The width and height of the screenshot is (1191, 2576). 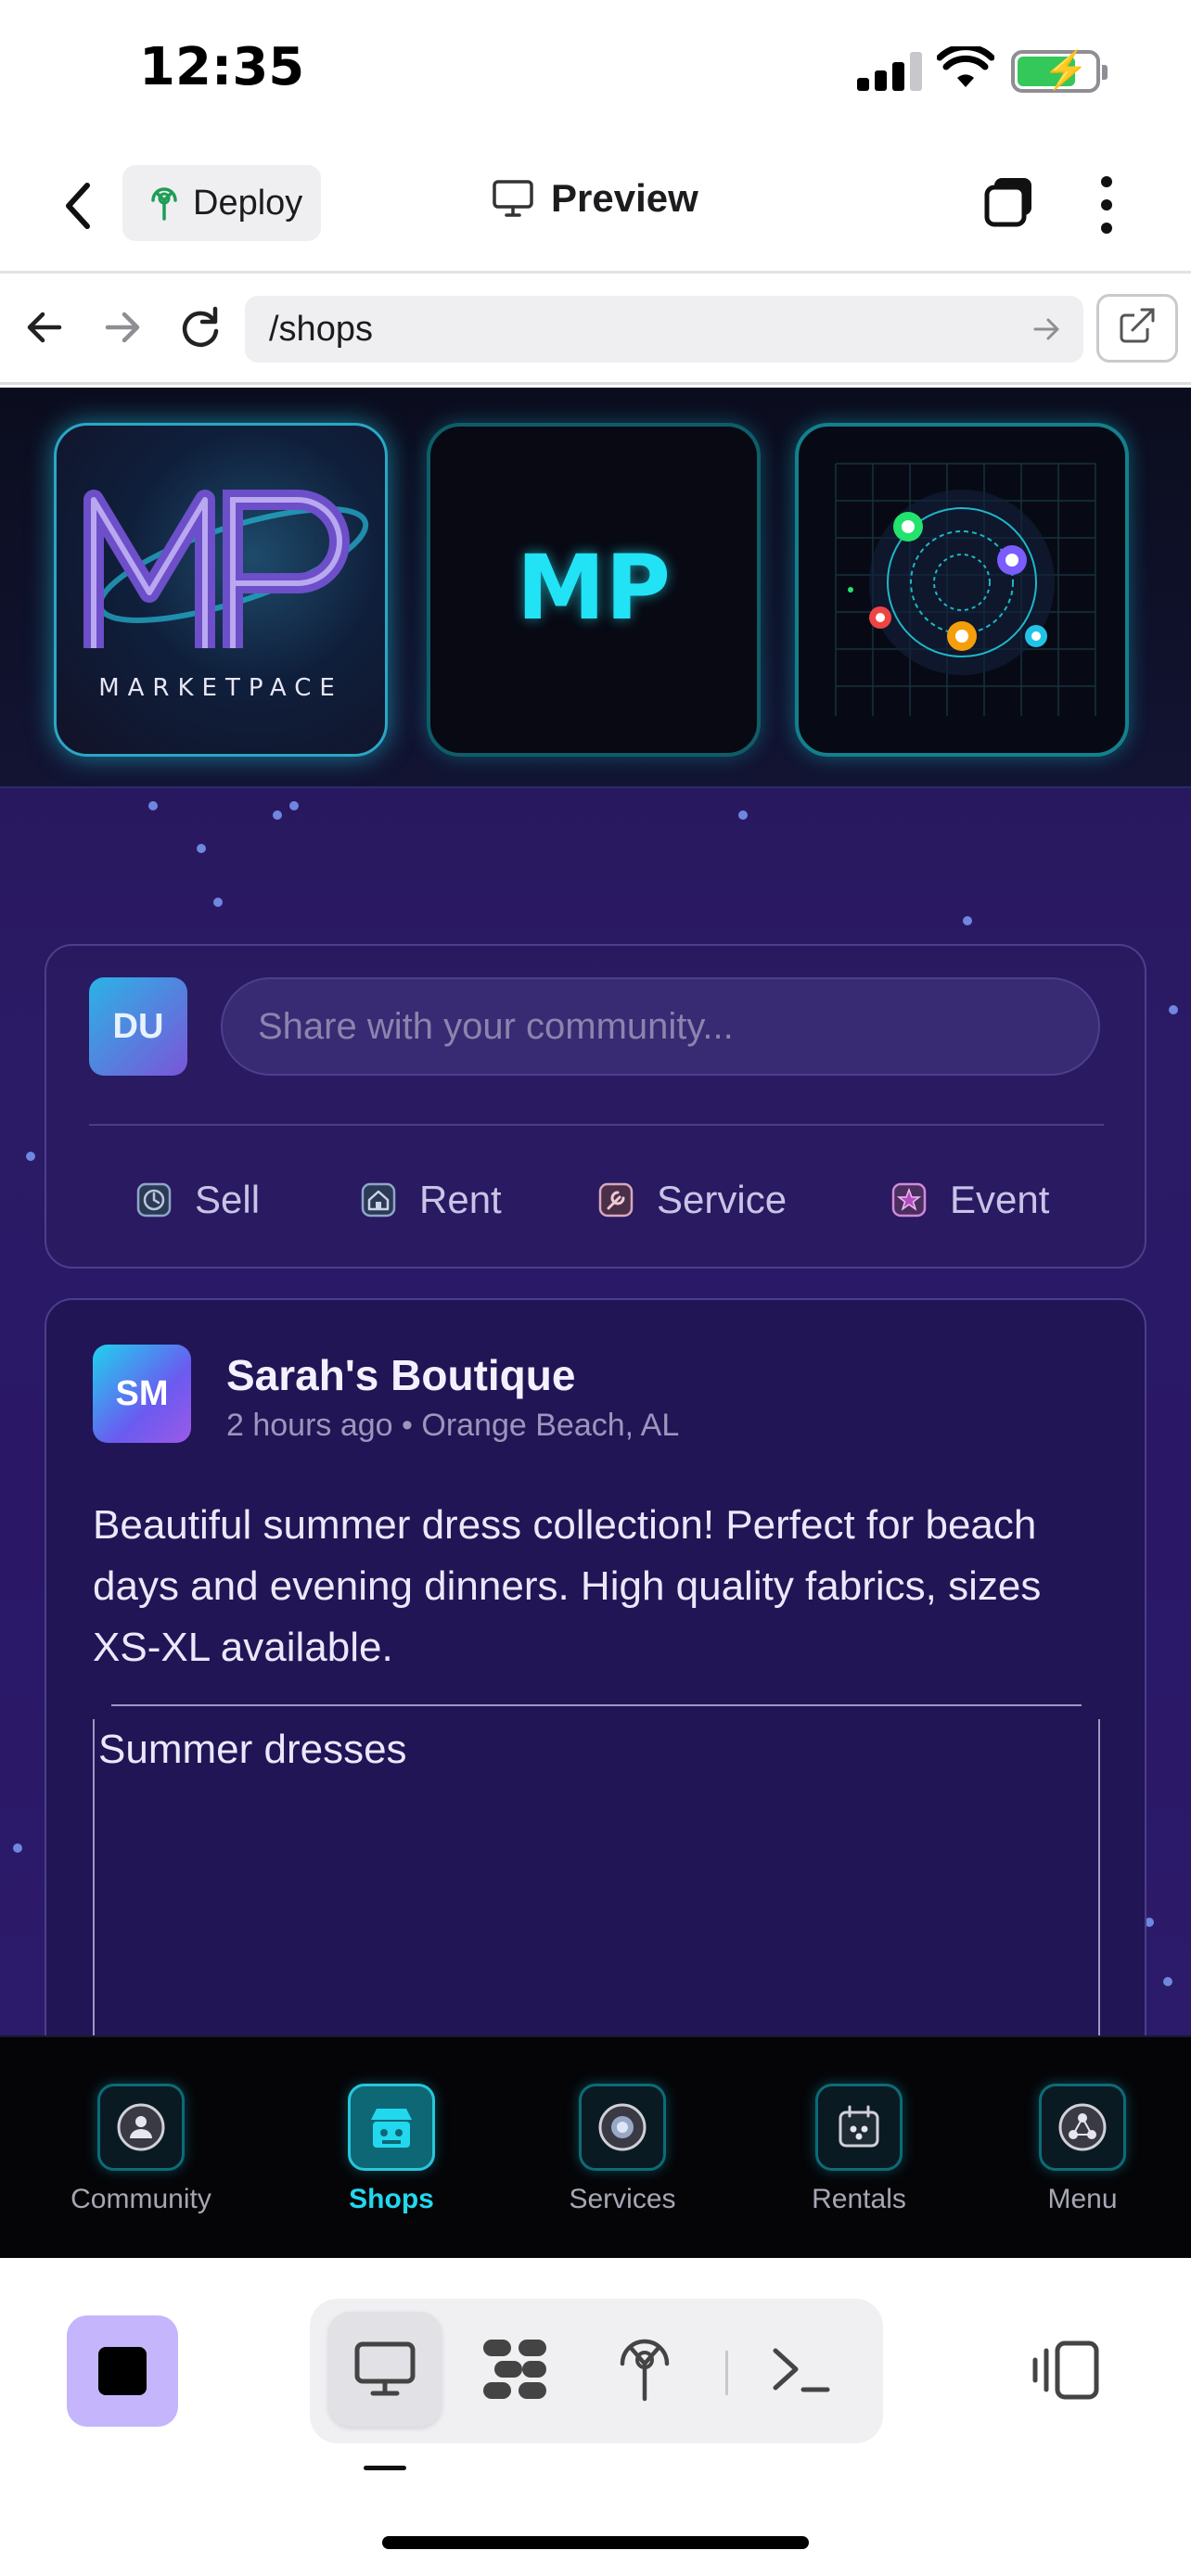 I want to click on shell-view-button, so click(x=801, y=2369).